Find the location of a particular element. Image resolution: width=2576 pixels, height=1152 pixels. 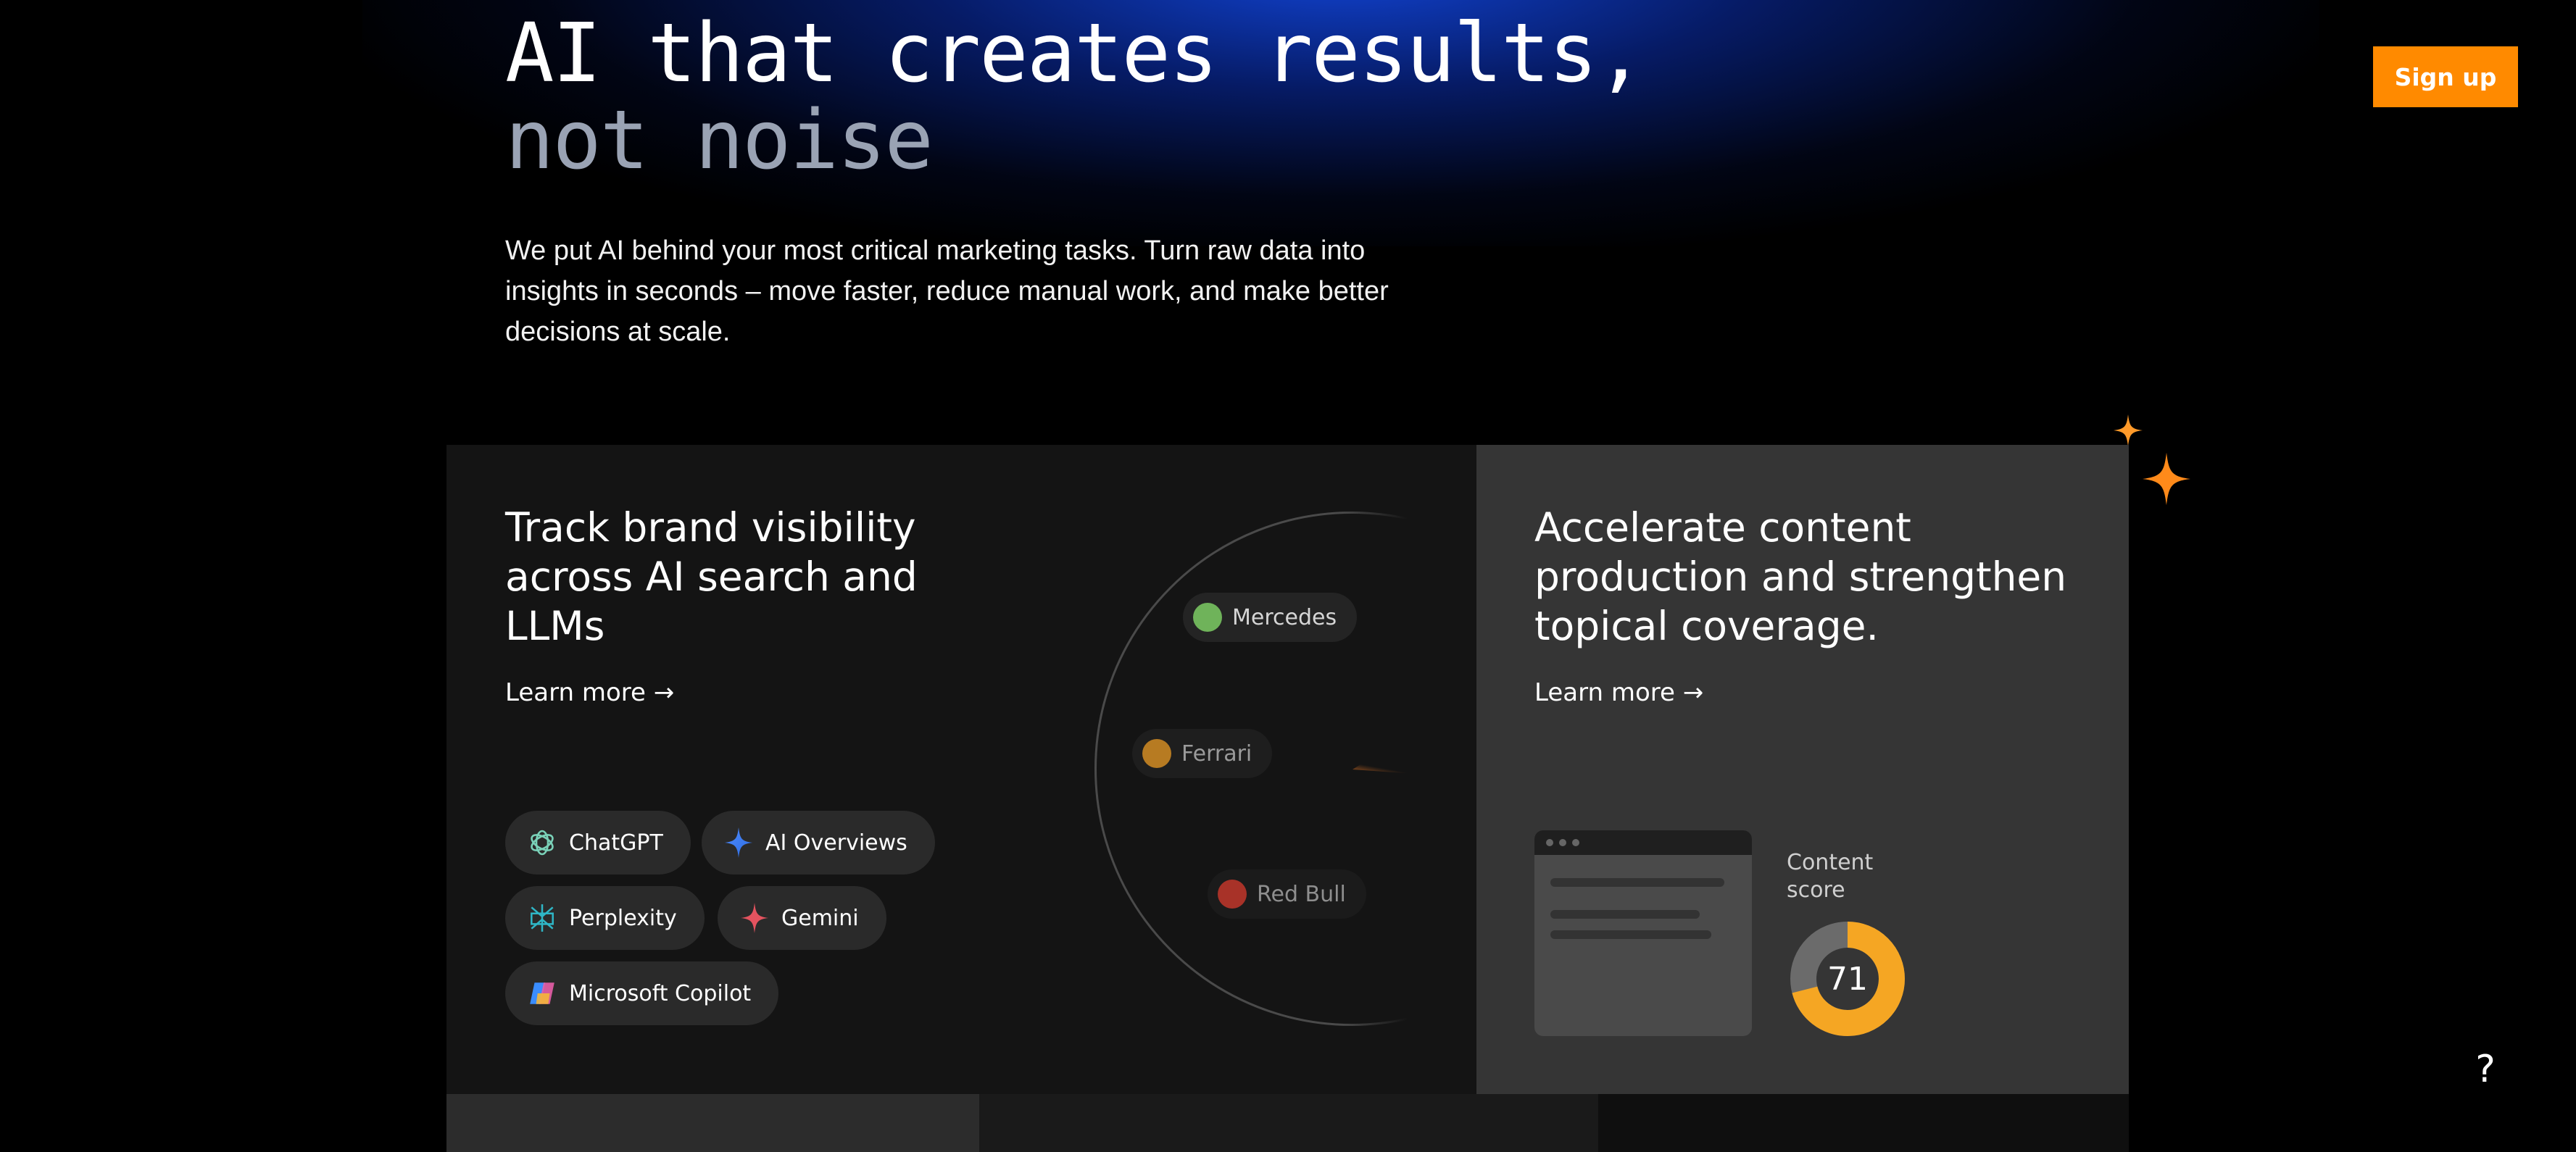

small-sparkle-icon is located at coordinates (2128, 430).